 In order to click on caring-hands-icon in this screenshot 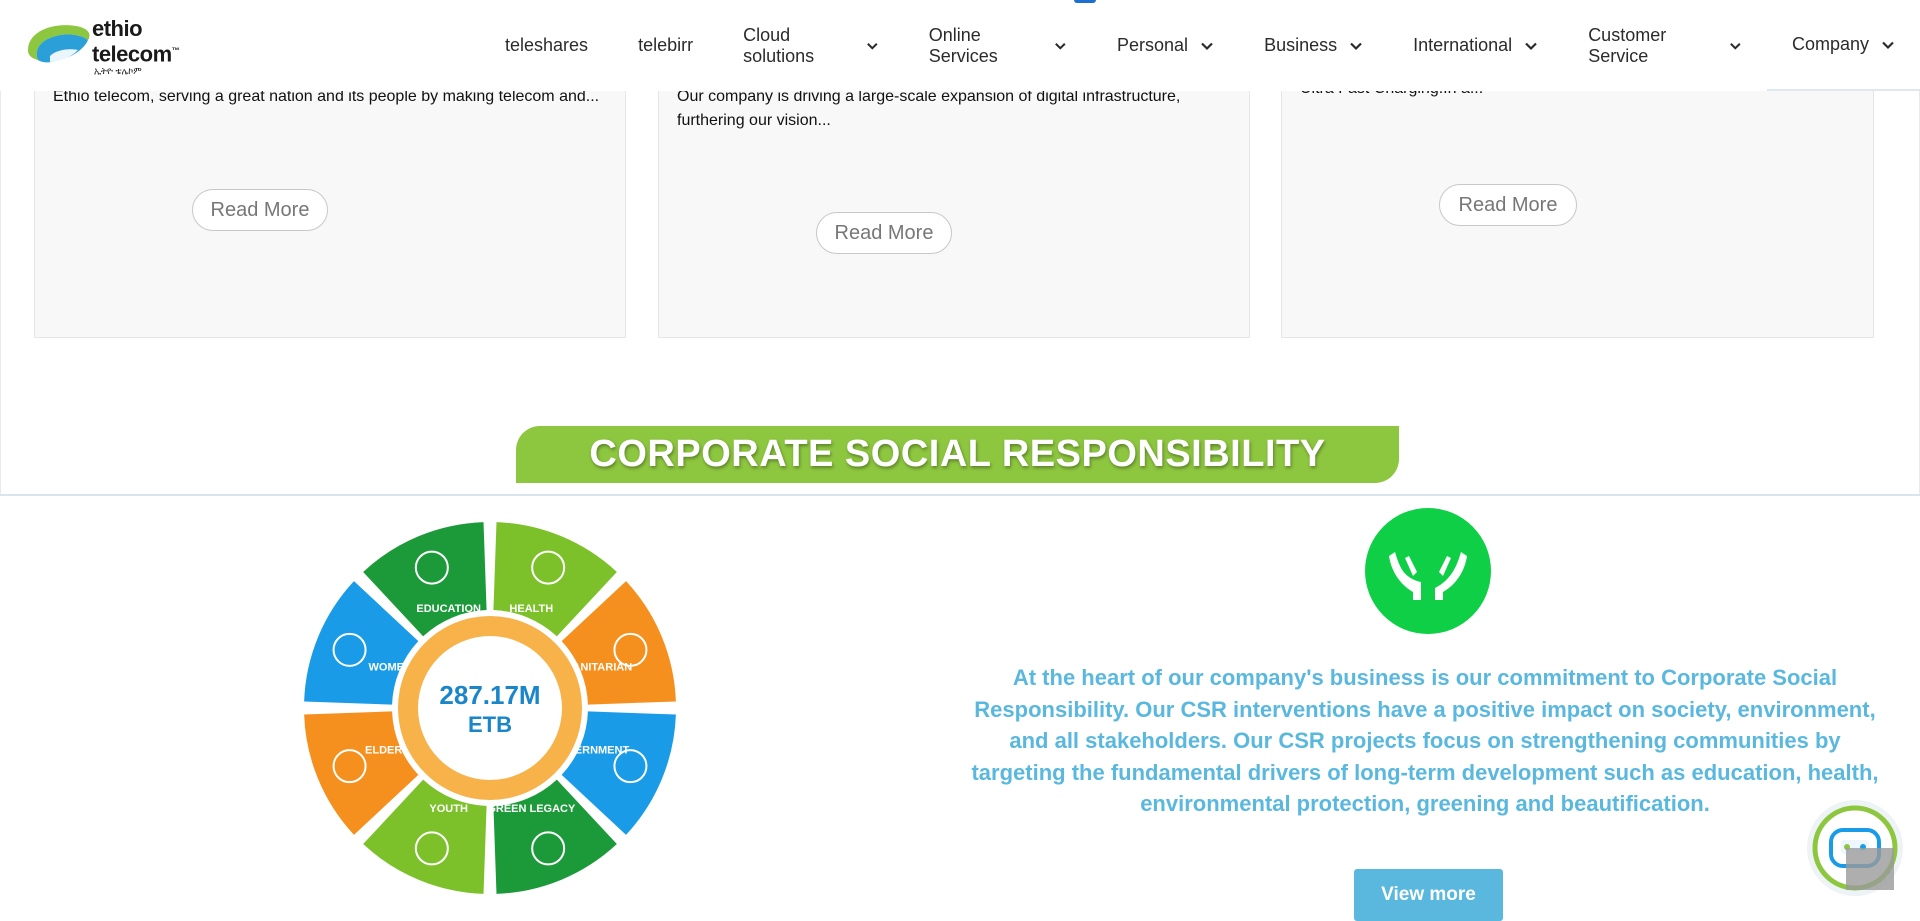, I will do `click(1428, 571)`.